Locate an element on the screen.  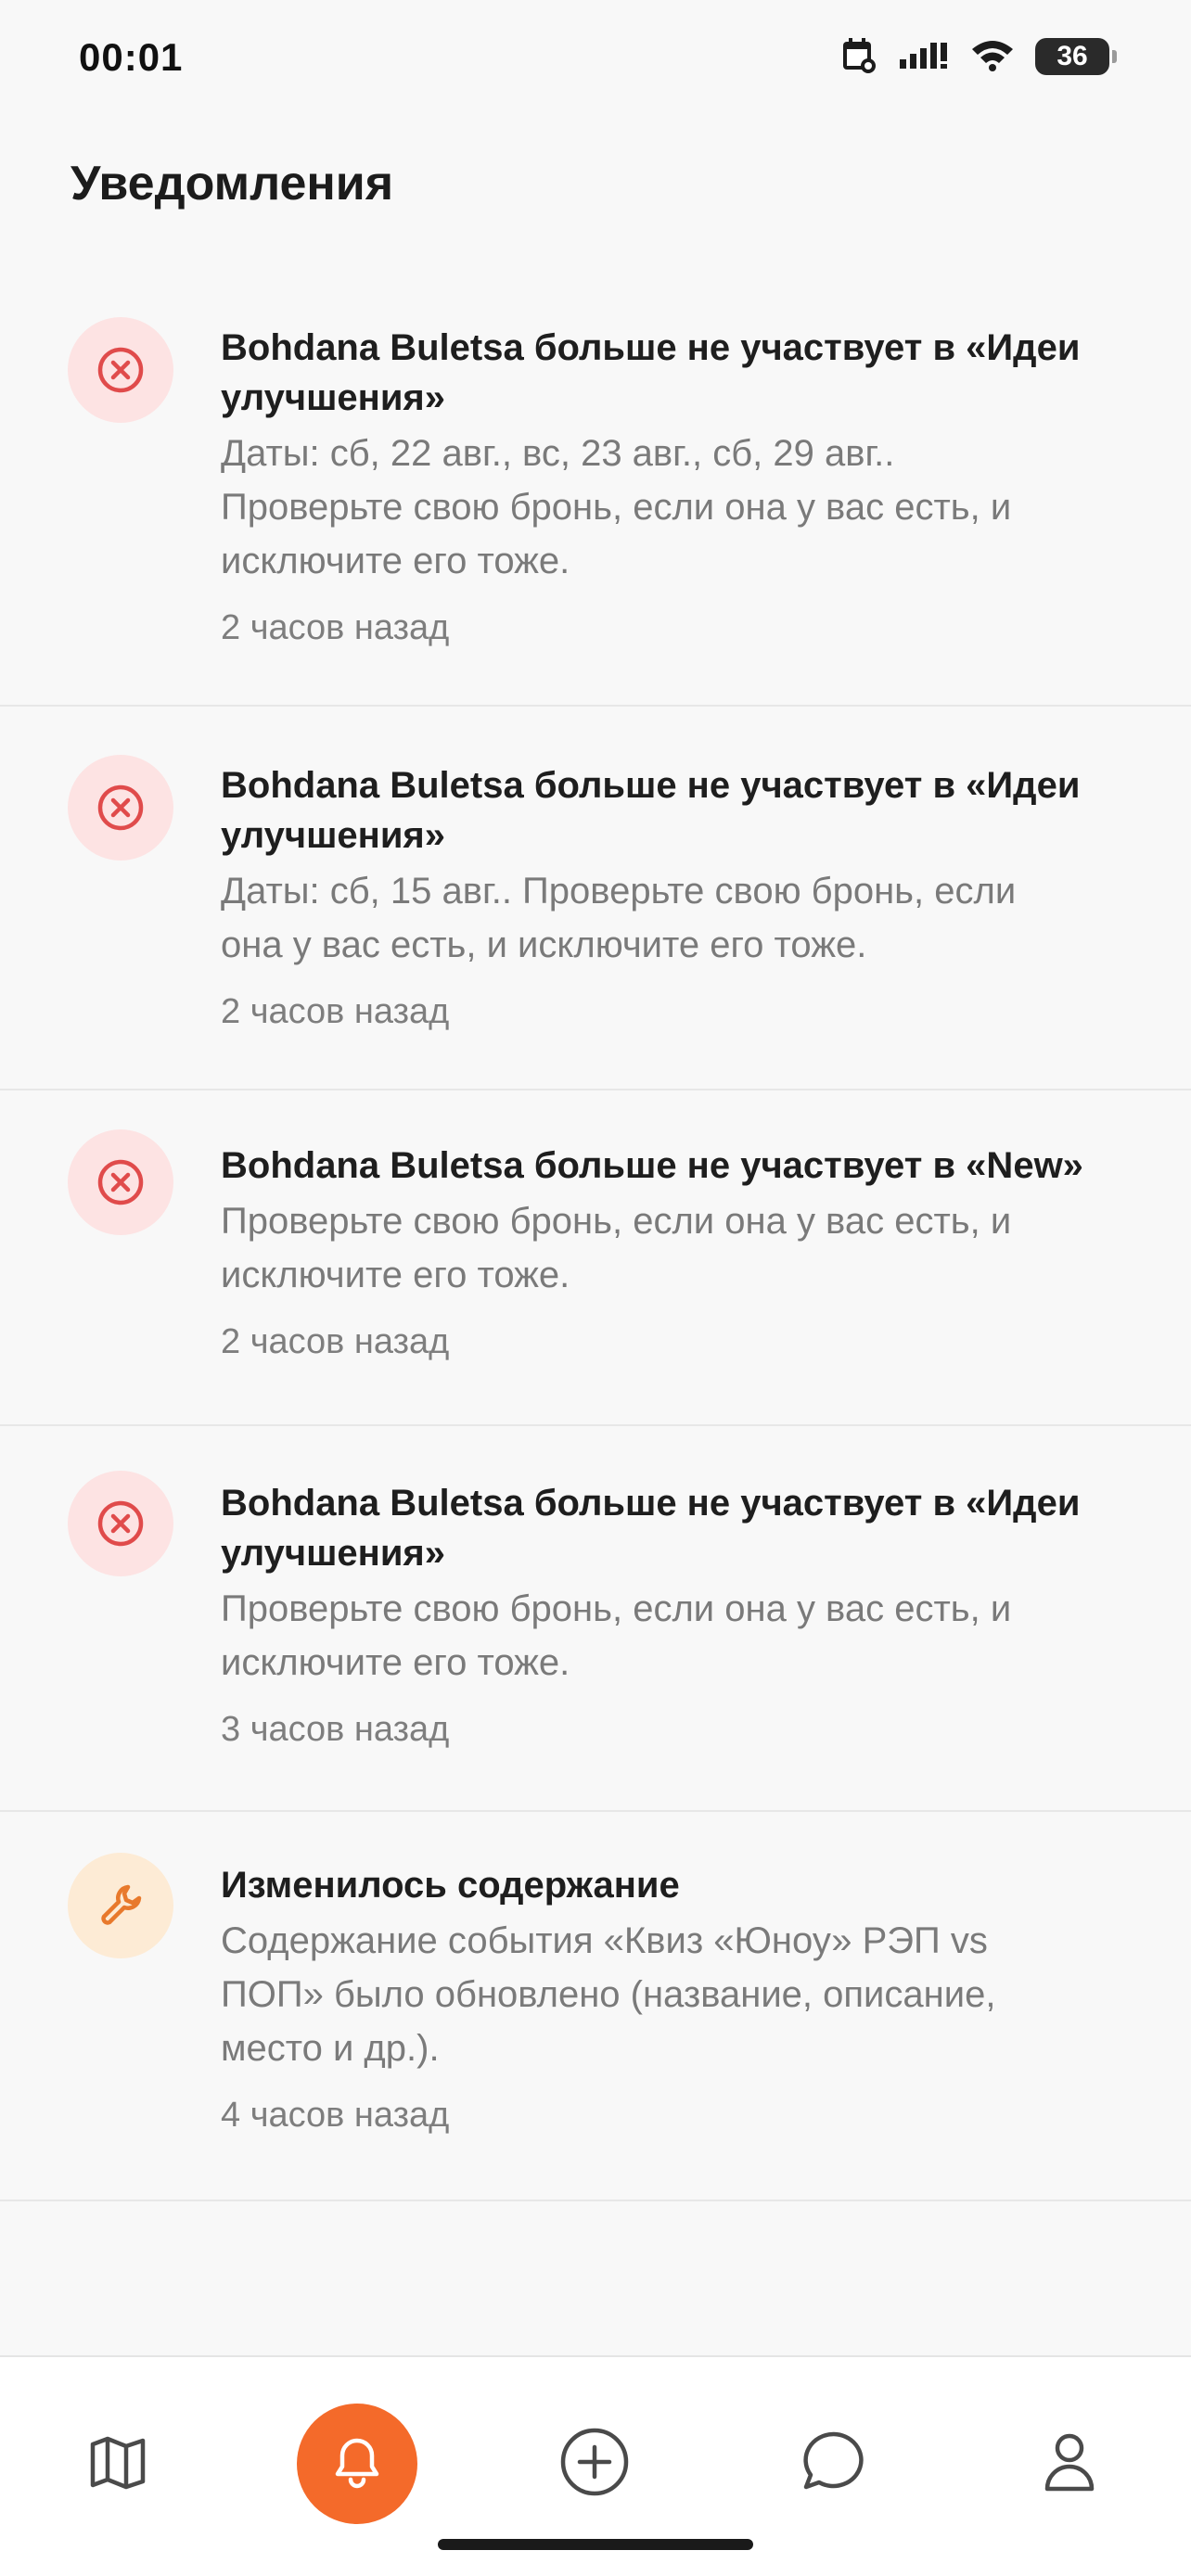
status-icons: 36 is located at coordinates (978, 56).